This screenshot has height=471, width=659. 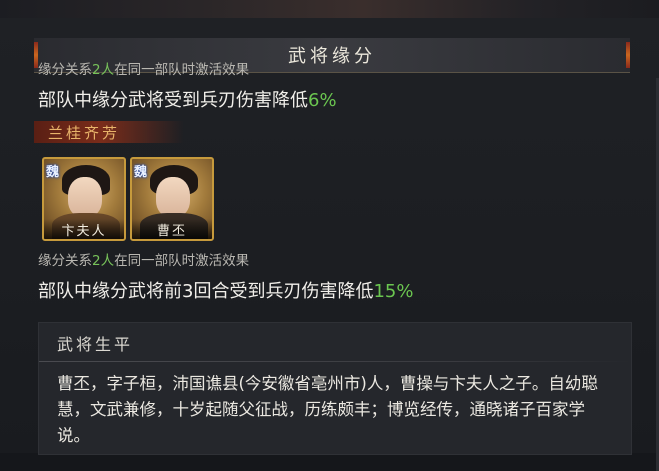 What do you see at coordinates (182, 70) in the screenshot?
I see `bond1-condition-suffix: 在同一部队时激活效果` at bounding box center [182, 70].